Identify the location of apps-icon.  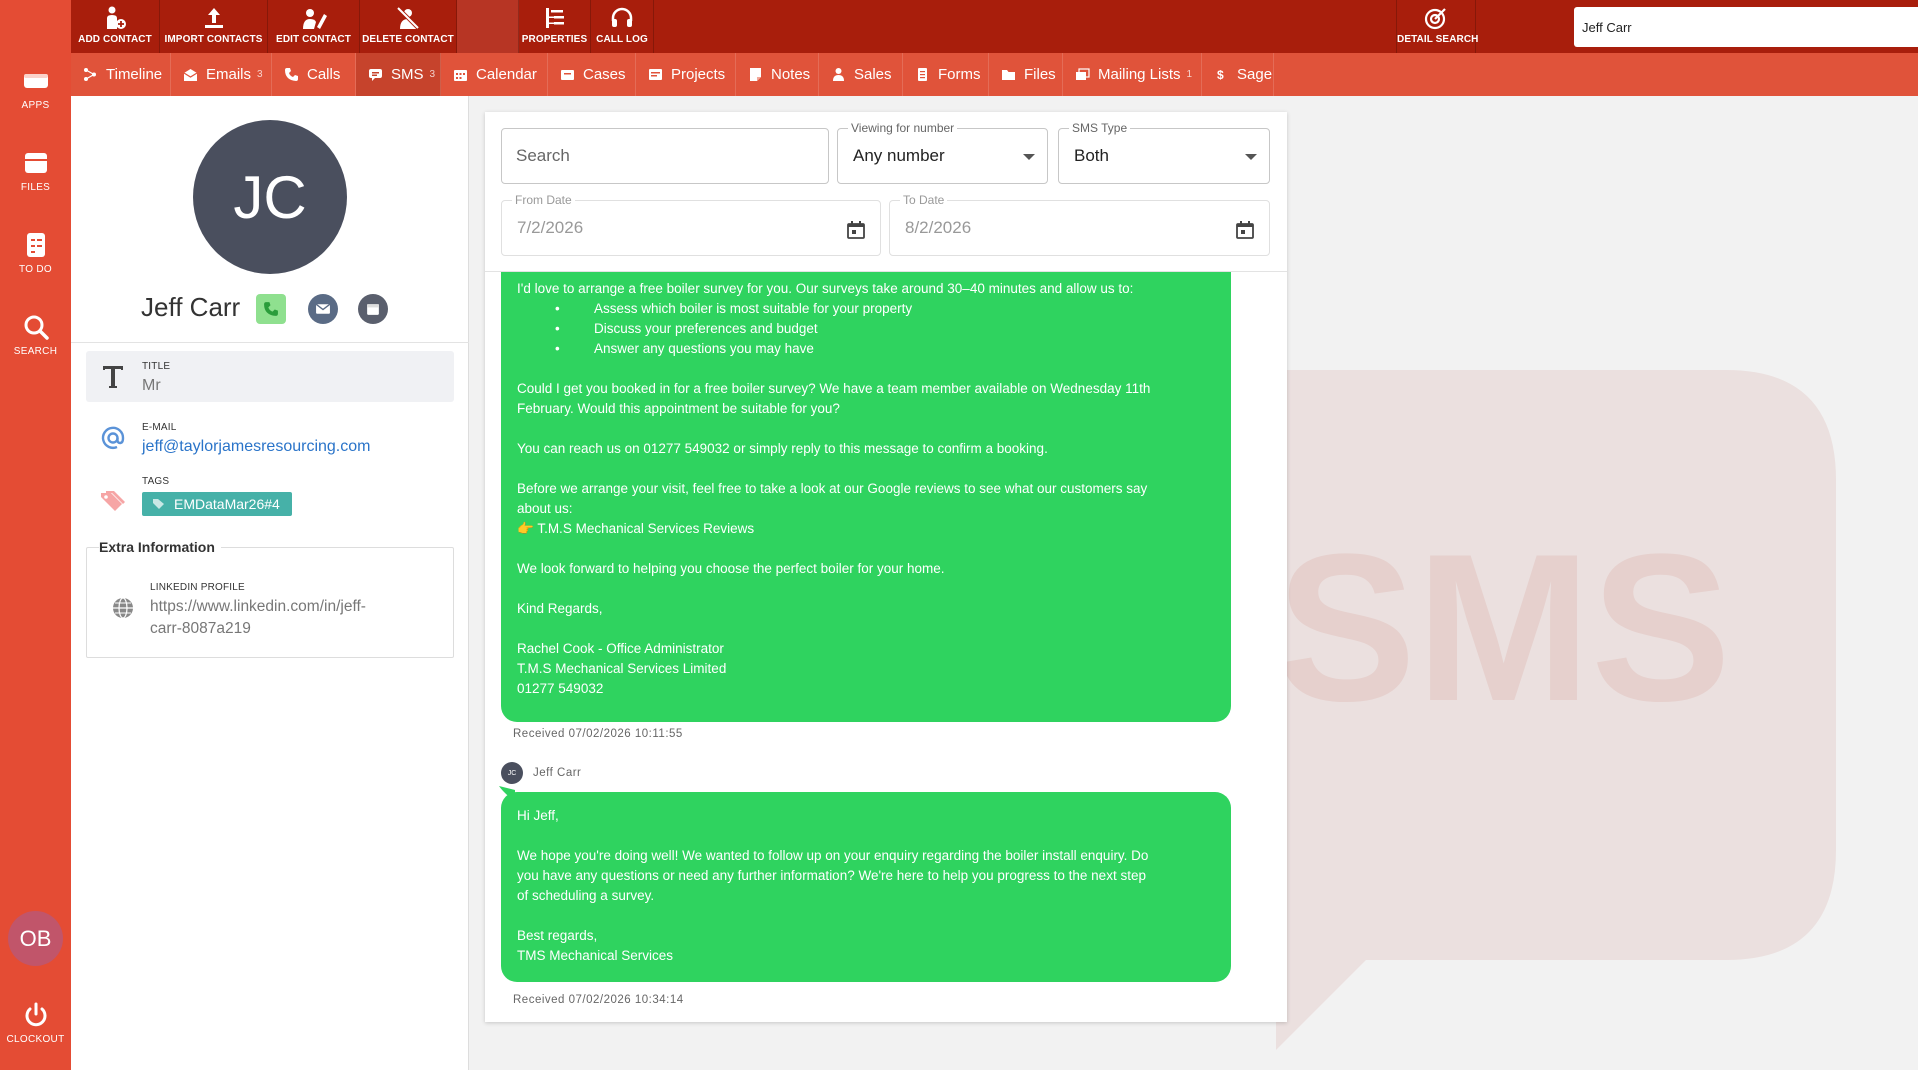
(35, 81).